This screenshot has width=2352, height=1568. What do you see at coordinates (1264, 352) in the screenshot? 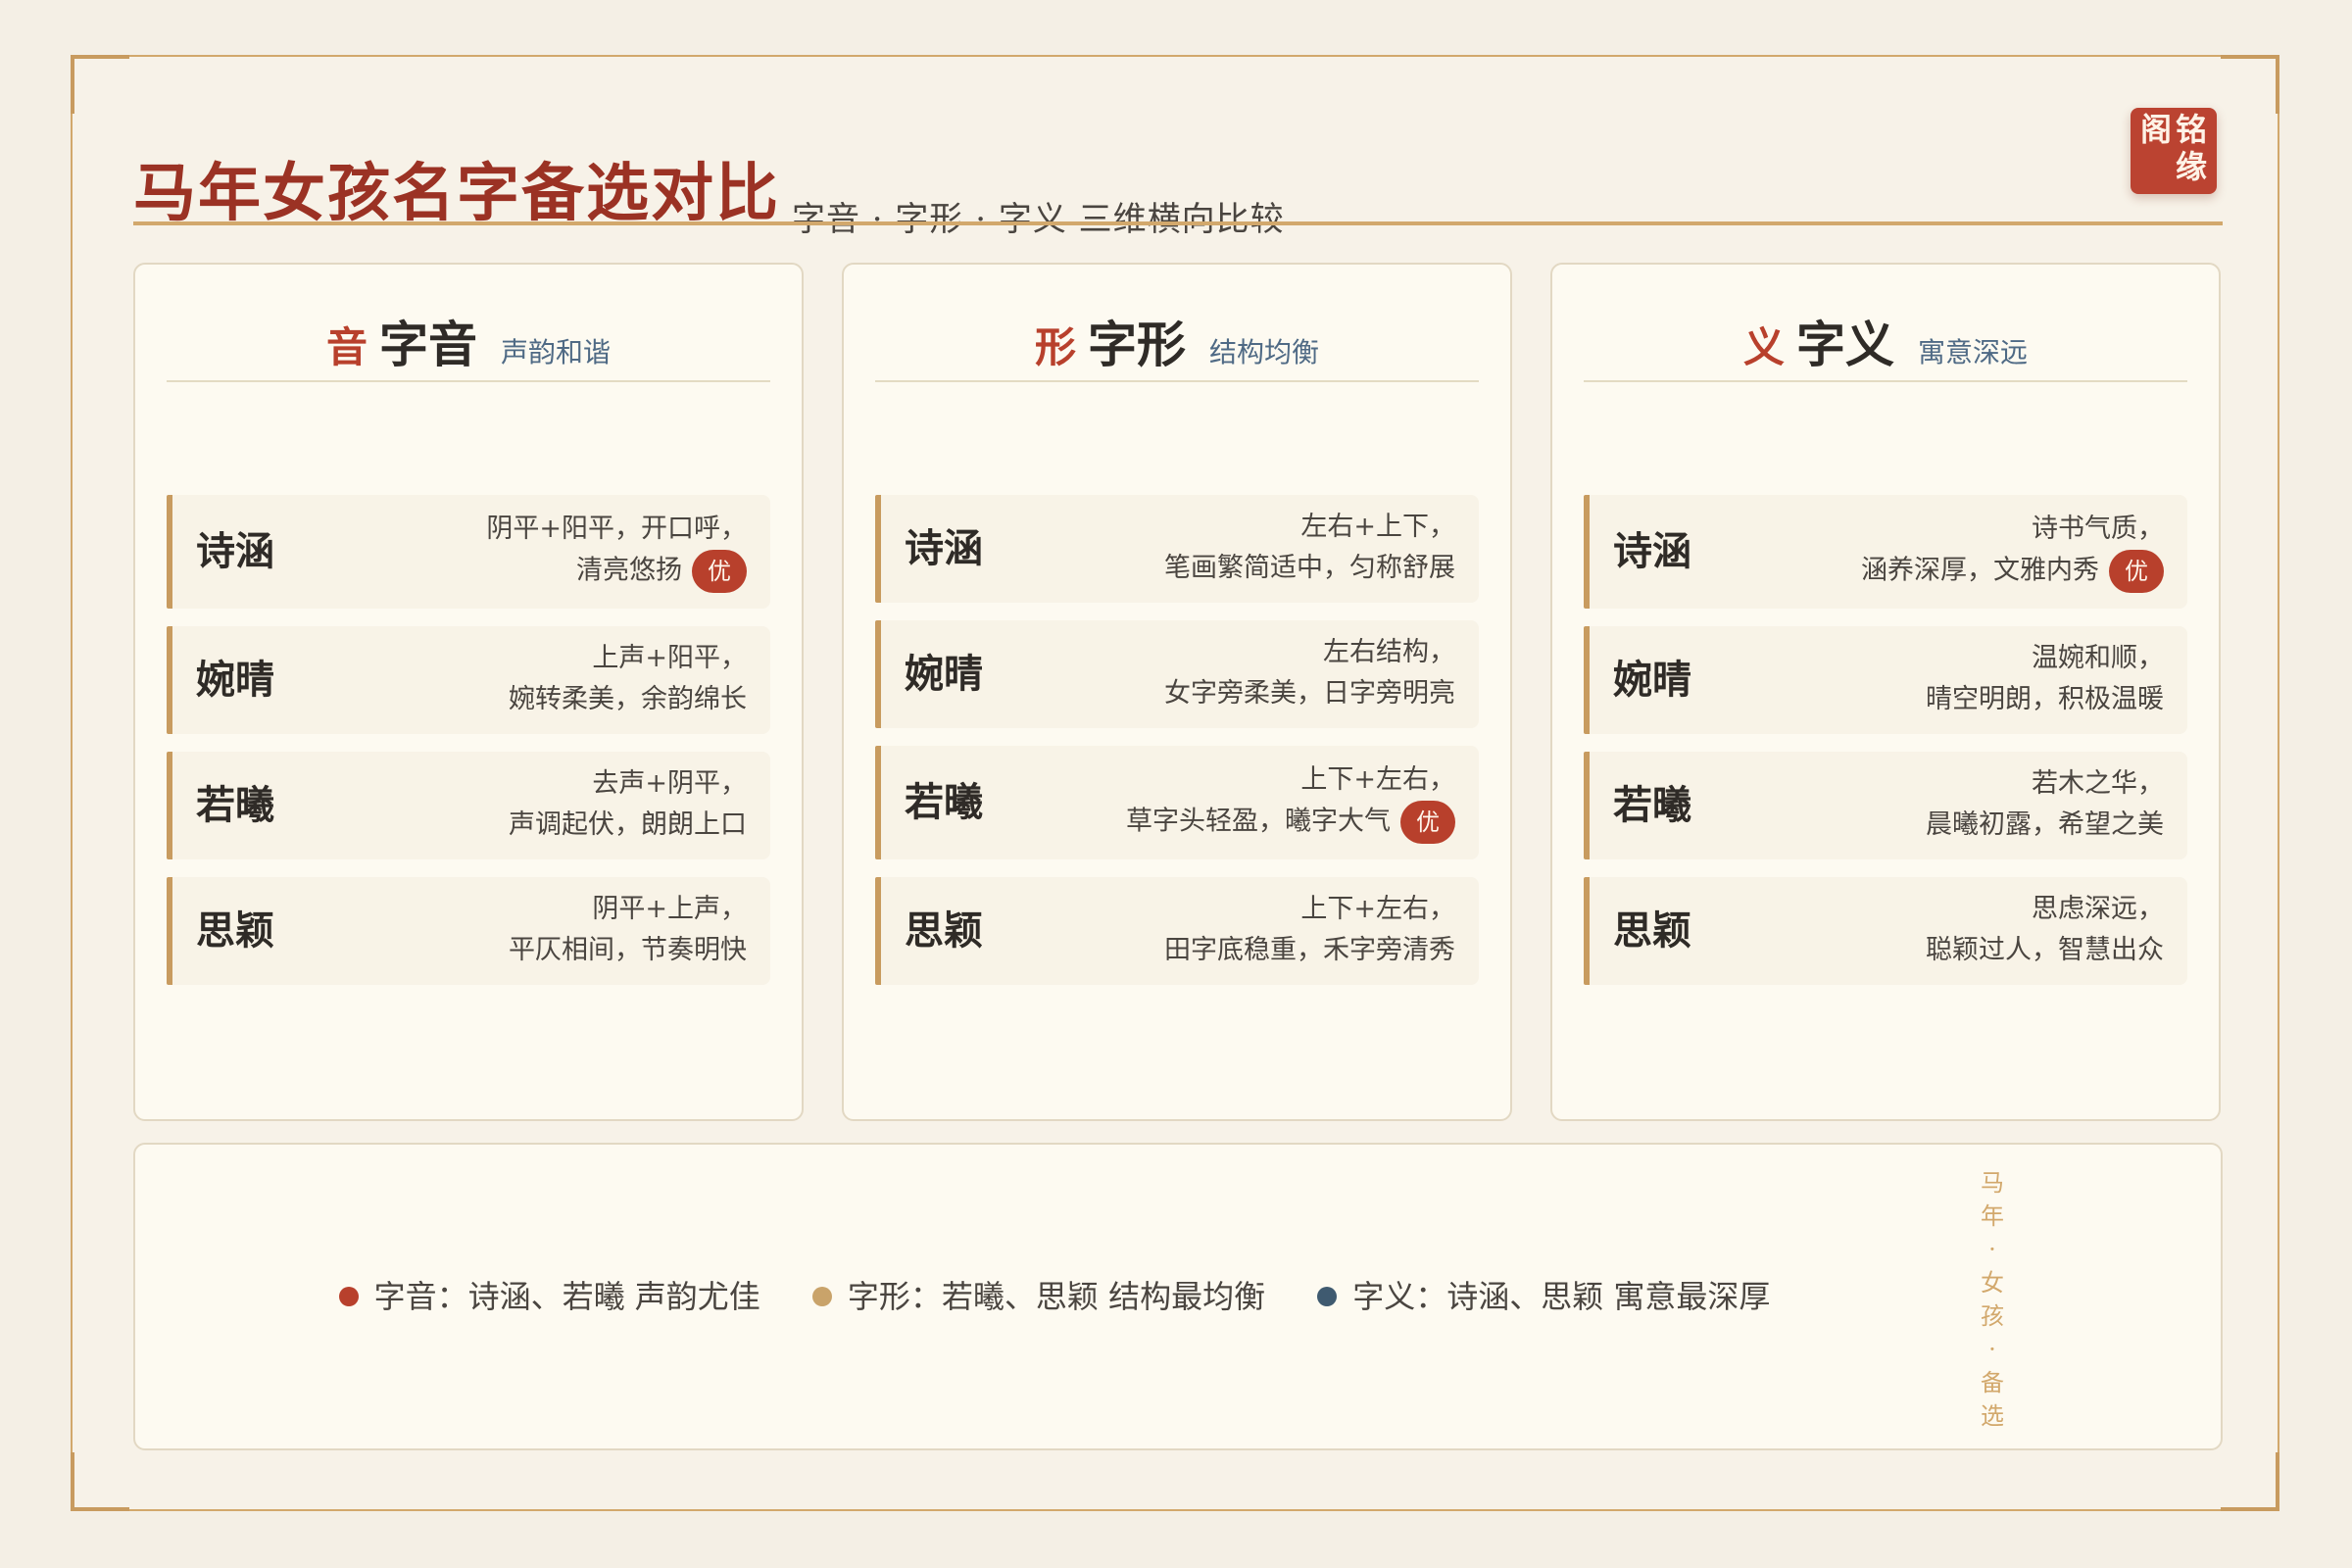
I see `panel-note: 结构均衡` at bounding box center [1264, 352].